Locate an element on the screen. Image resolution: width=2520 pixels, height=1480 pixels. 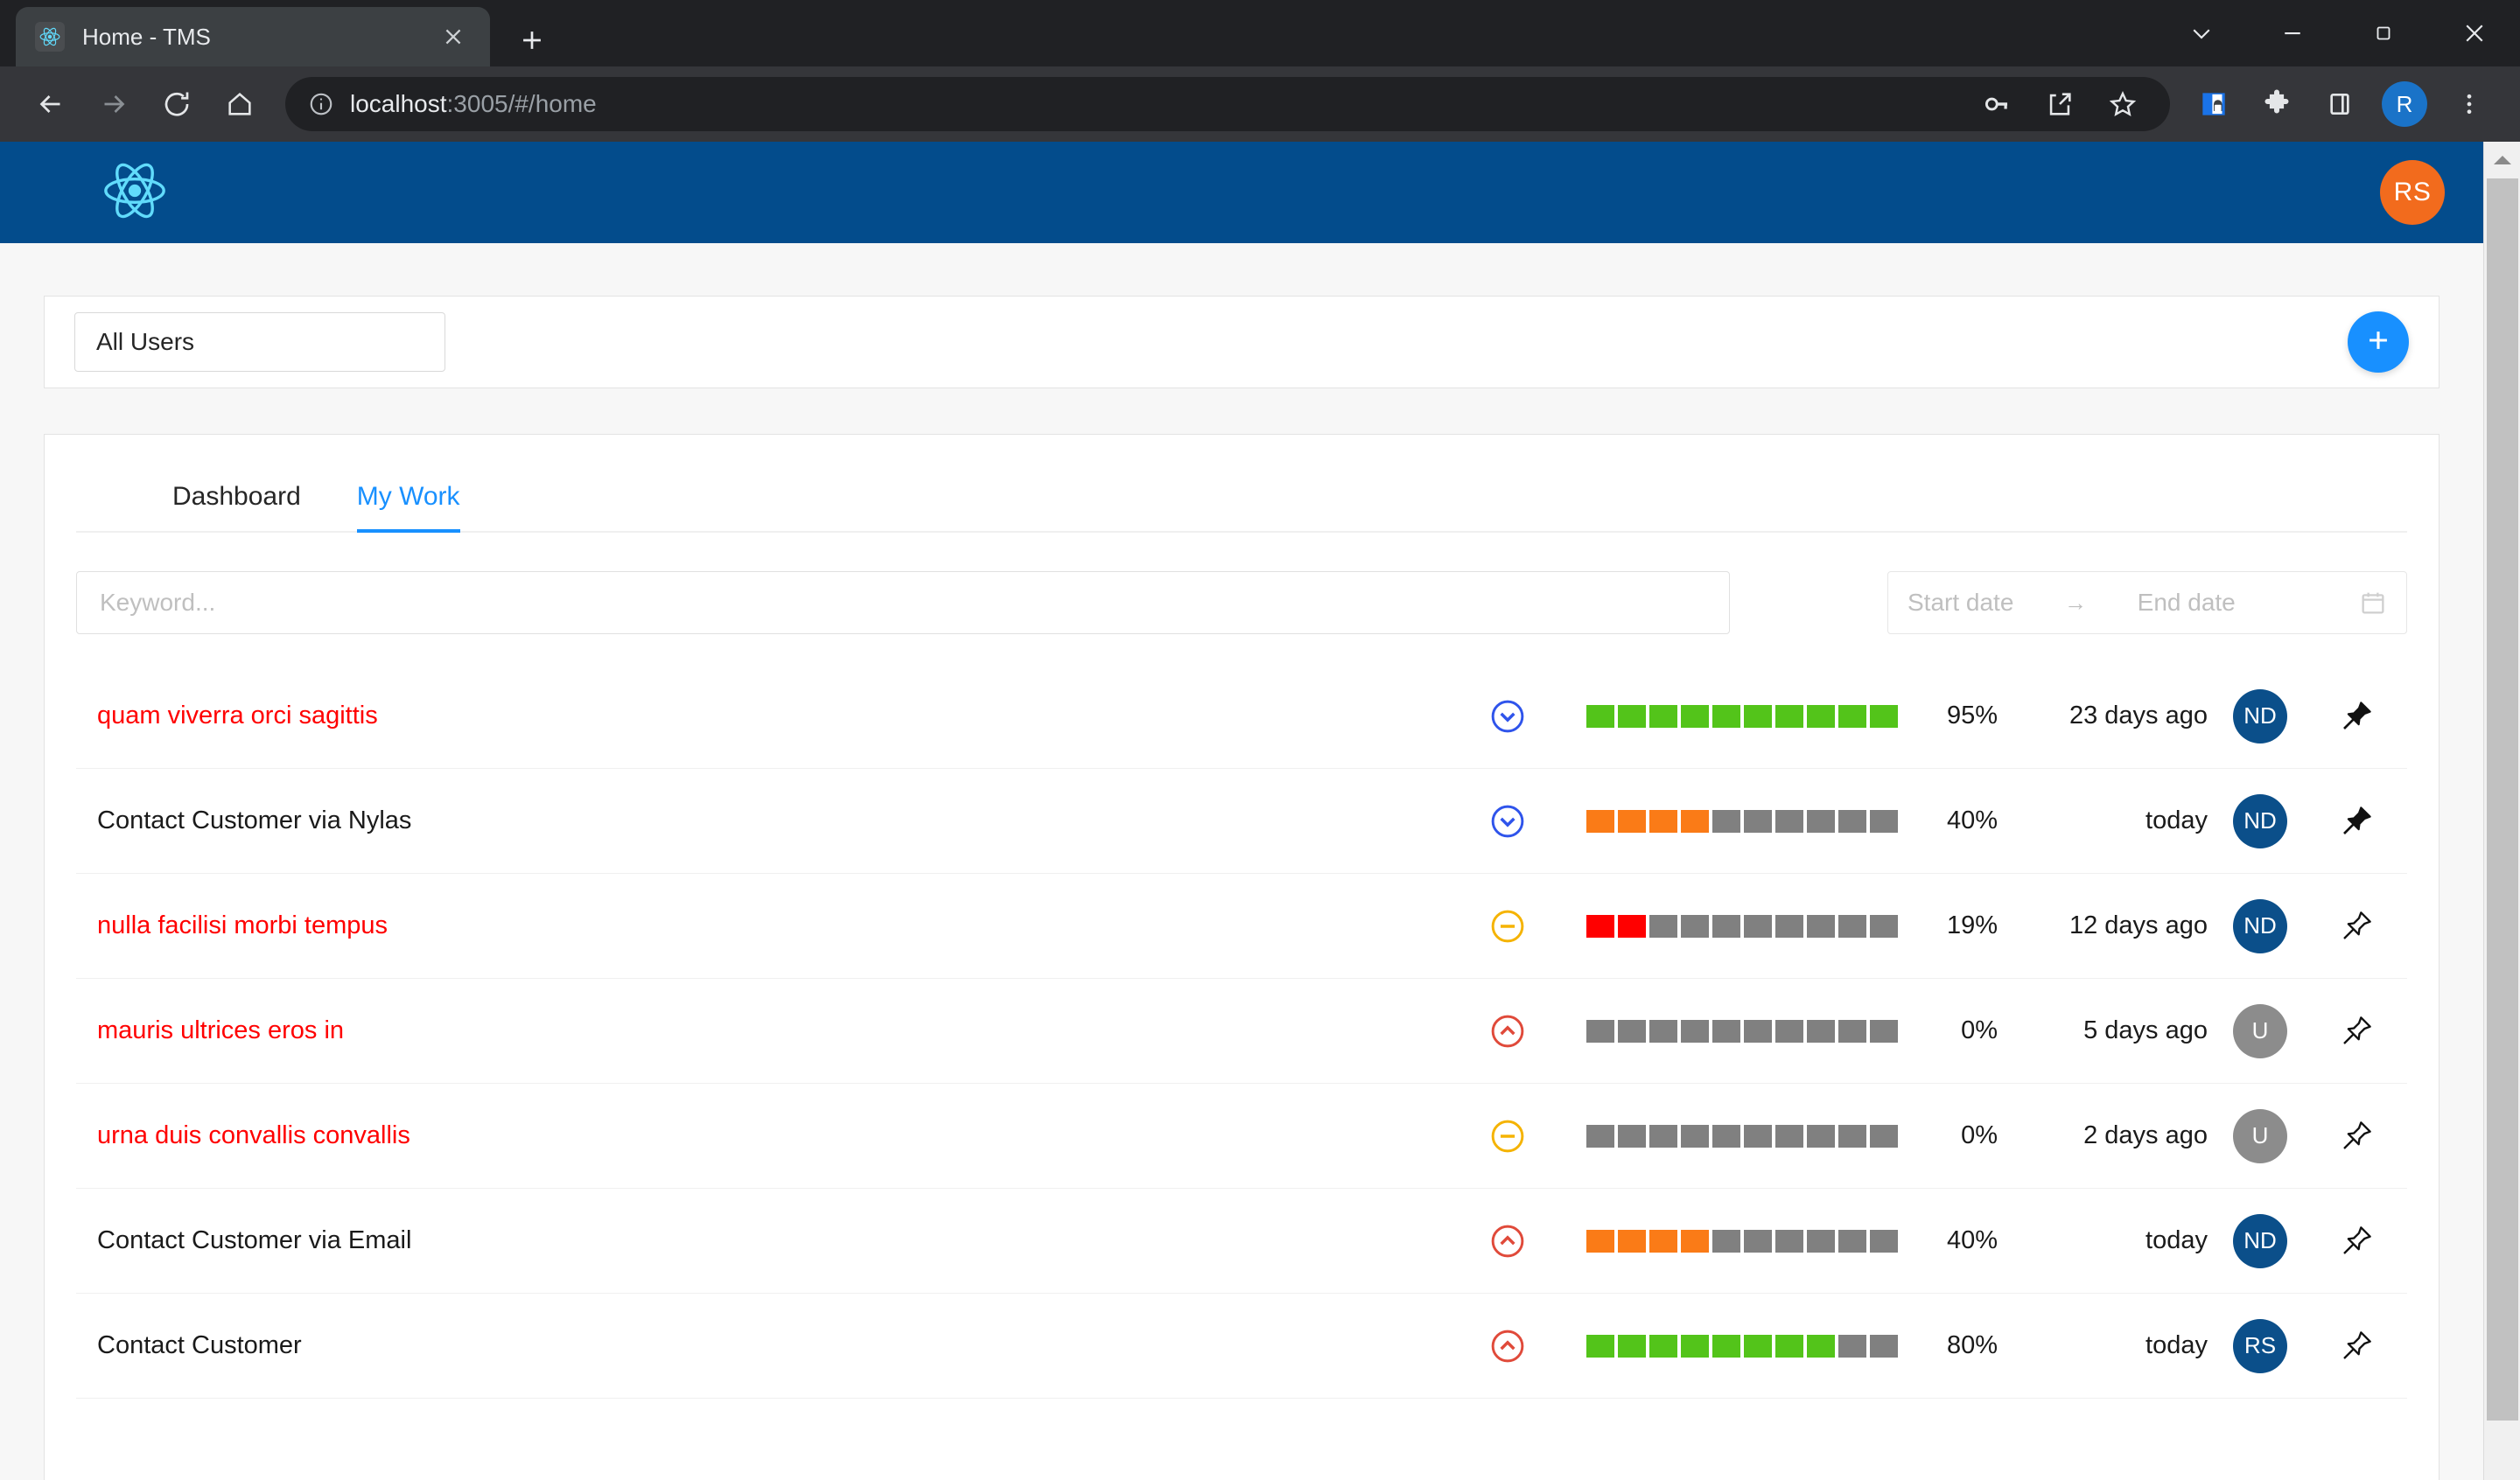
task-row: mauris ultrices eros in 0% 5 days ago U is located at coordinates (1241, 1032).